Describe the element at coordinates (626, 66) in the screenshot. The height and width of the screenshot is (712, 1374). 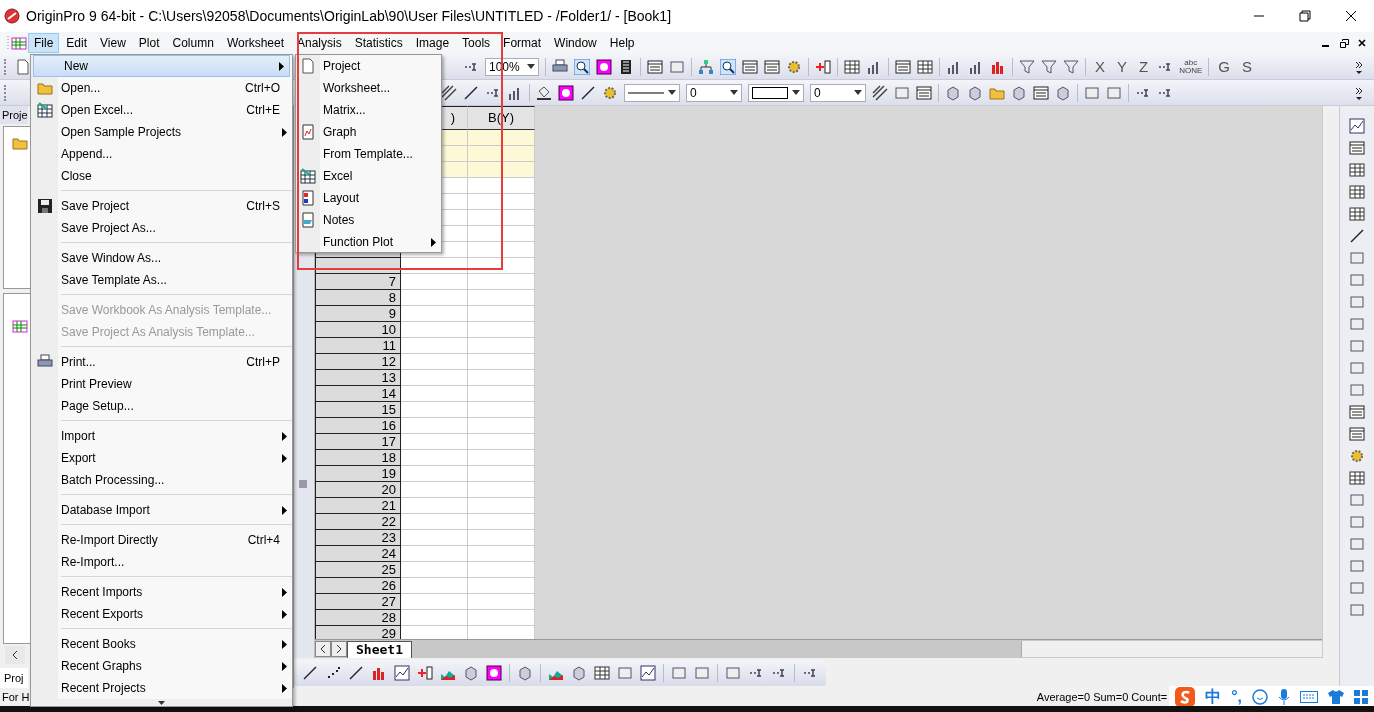
I see `film-icon` at that location.